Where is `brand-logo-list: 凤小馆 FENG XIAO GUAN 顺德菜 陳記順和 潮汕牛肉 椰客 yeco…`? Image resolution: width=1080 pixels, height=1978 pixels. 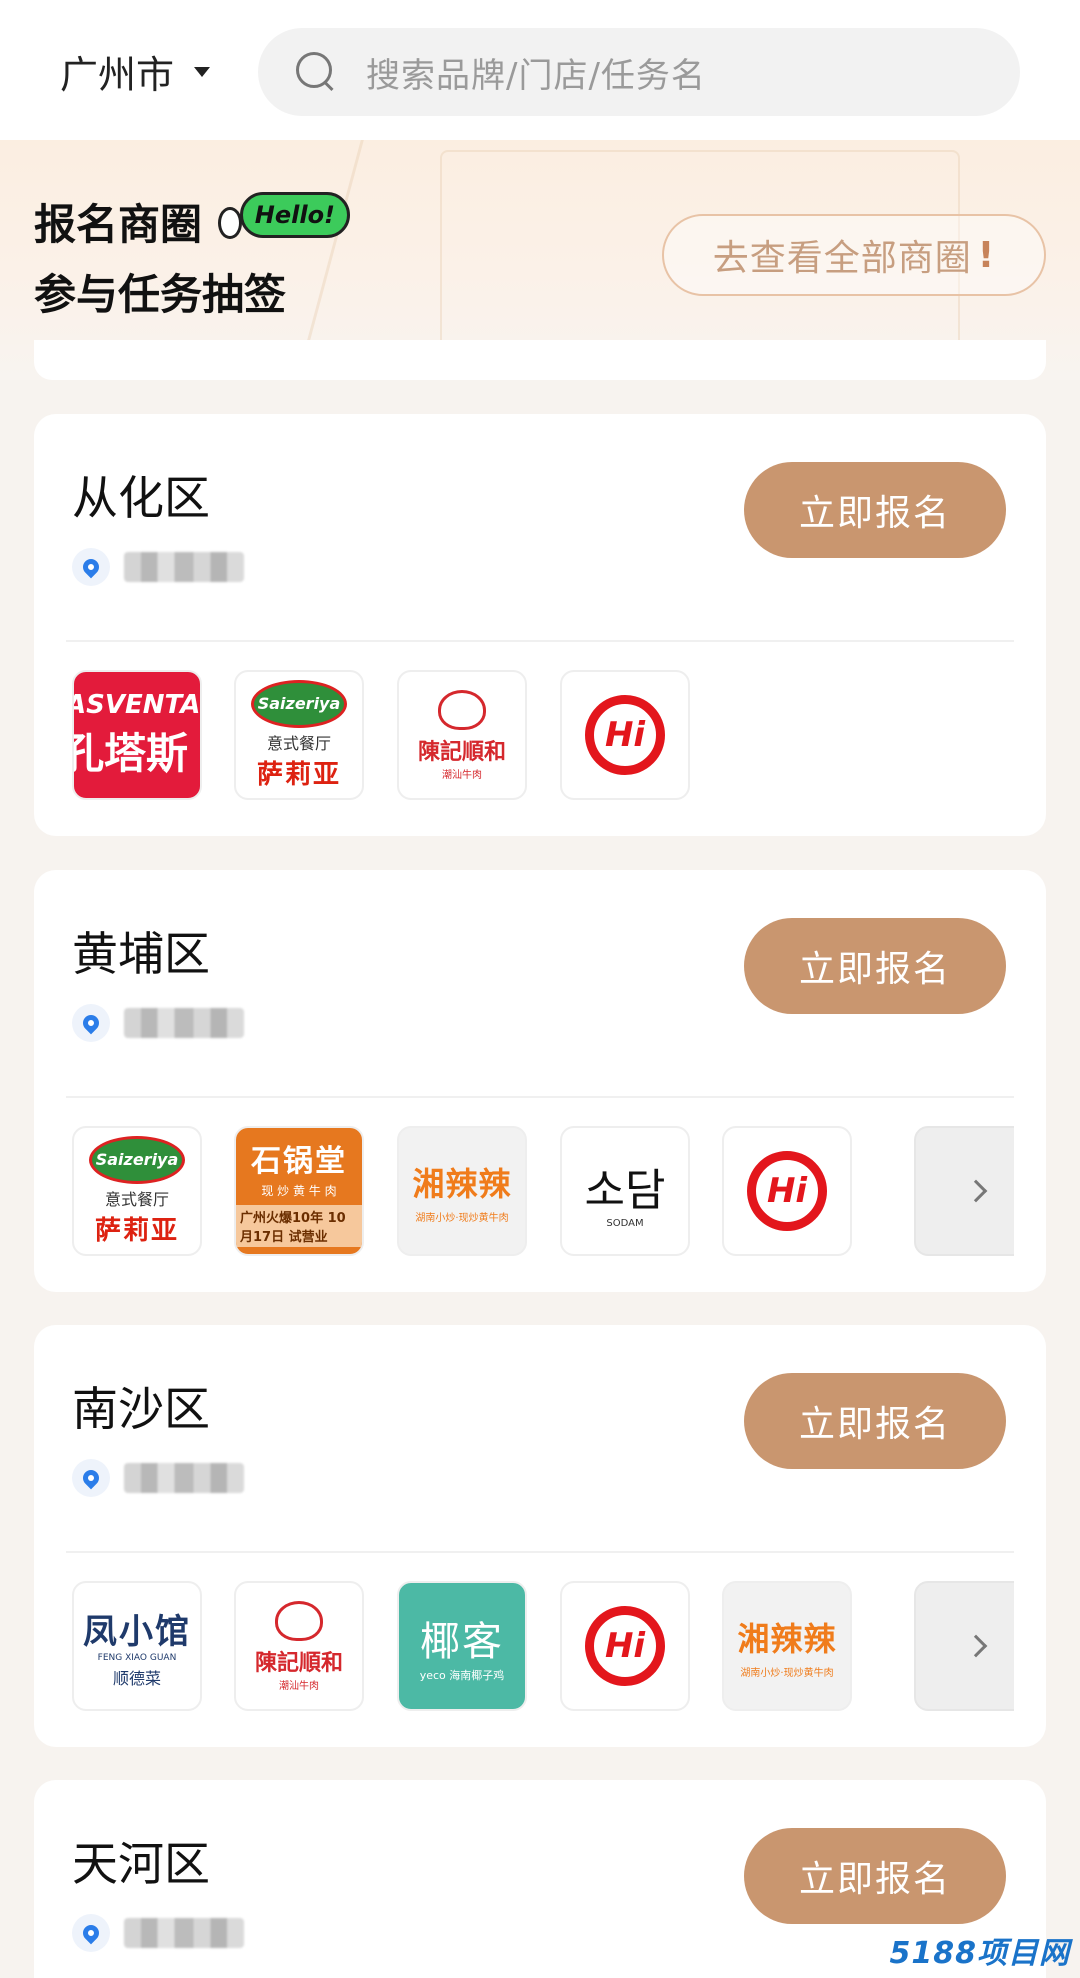
brand-logo-list: 凤小馆 FENG XIAO GUAN 顺德菜 陳記順和 潮汕牛肉 椰客 yeco… is located at coordinates (543, 1647).